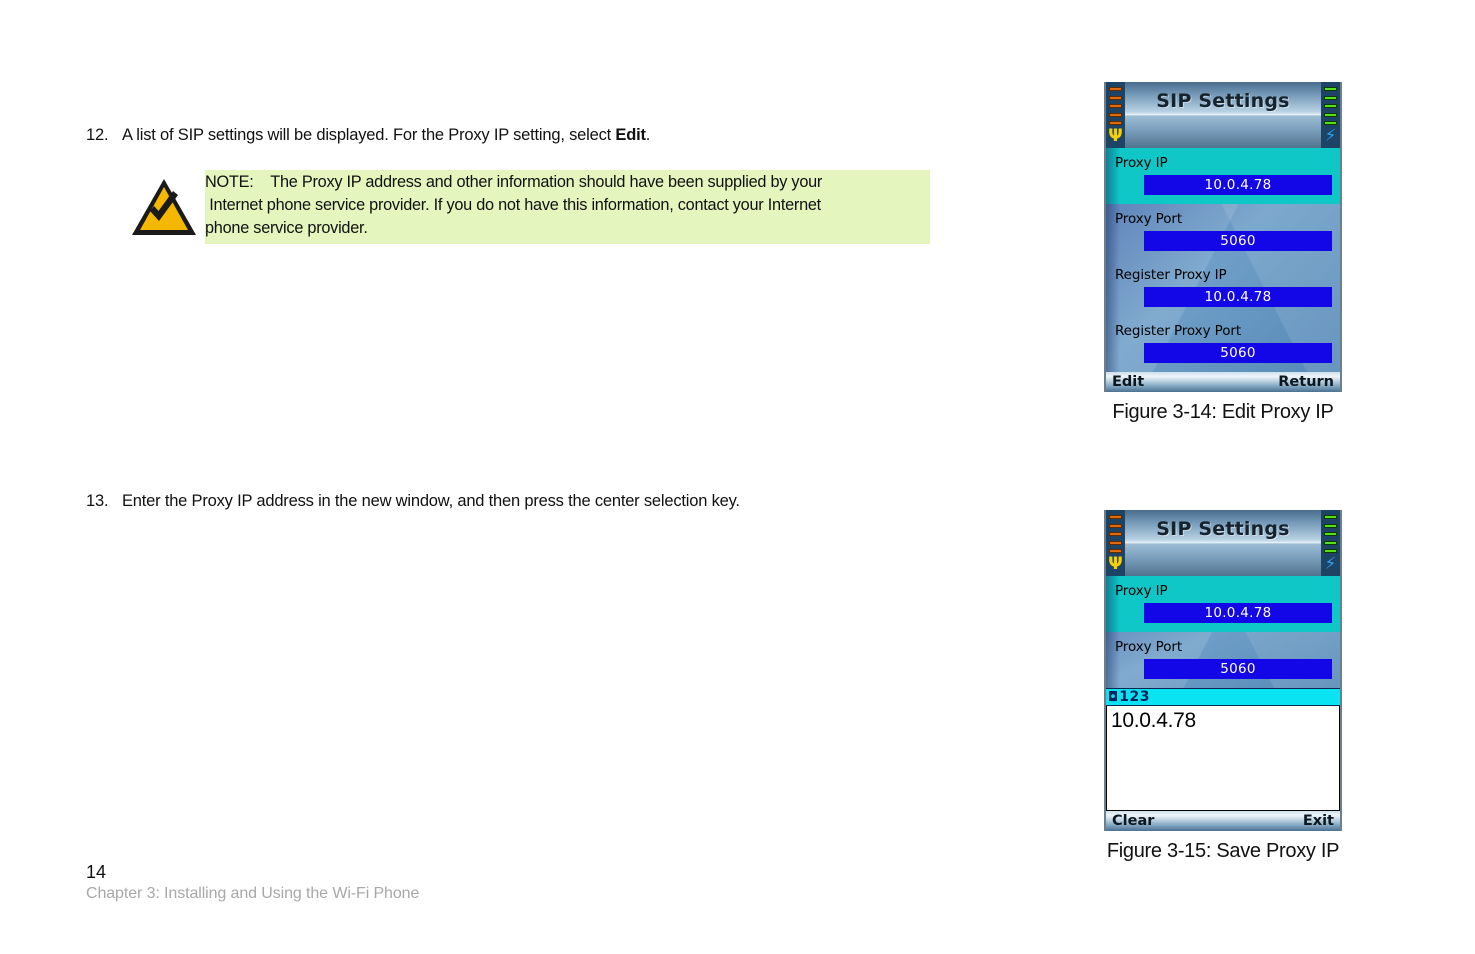 The image size is (1475, 954). I want to click on step-12-number: 12., so click(97, 135).